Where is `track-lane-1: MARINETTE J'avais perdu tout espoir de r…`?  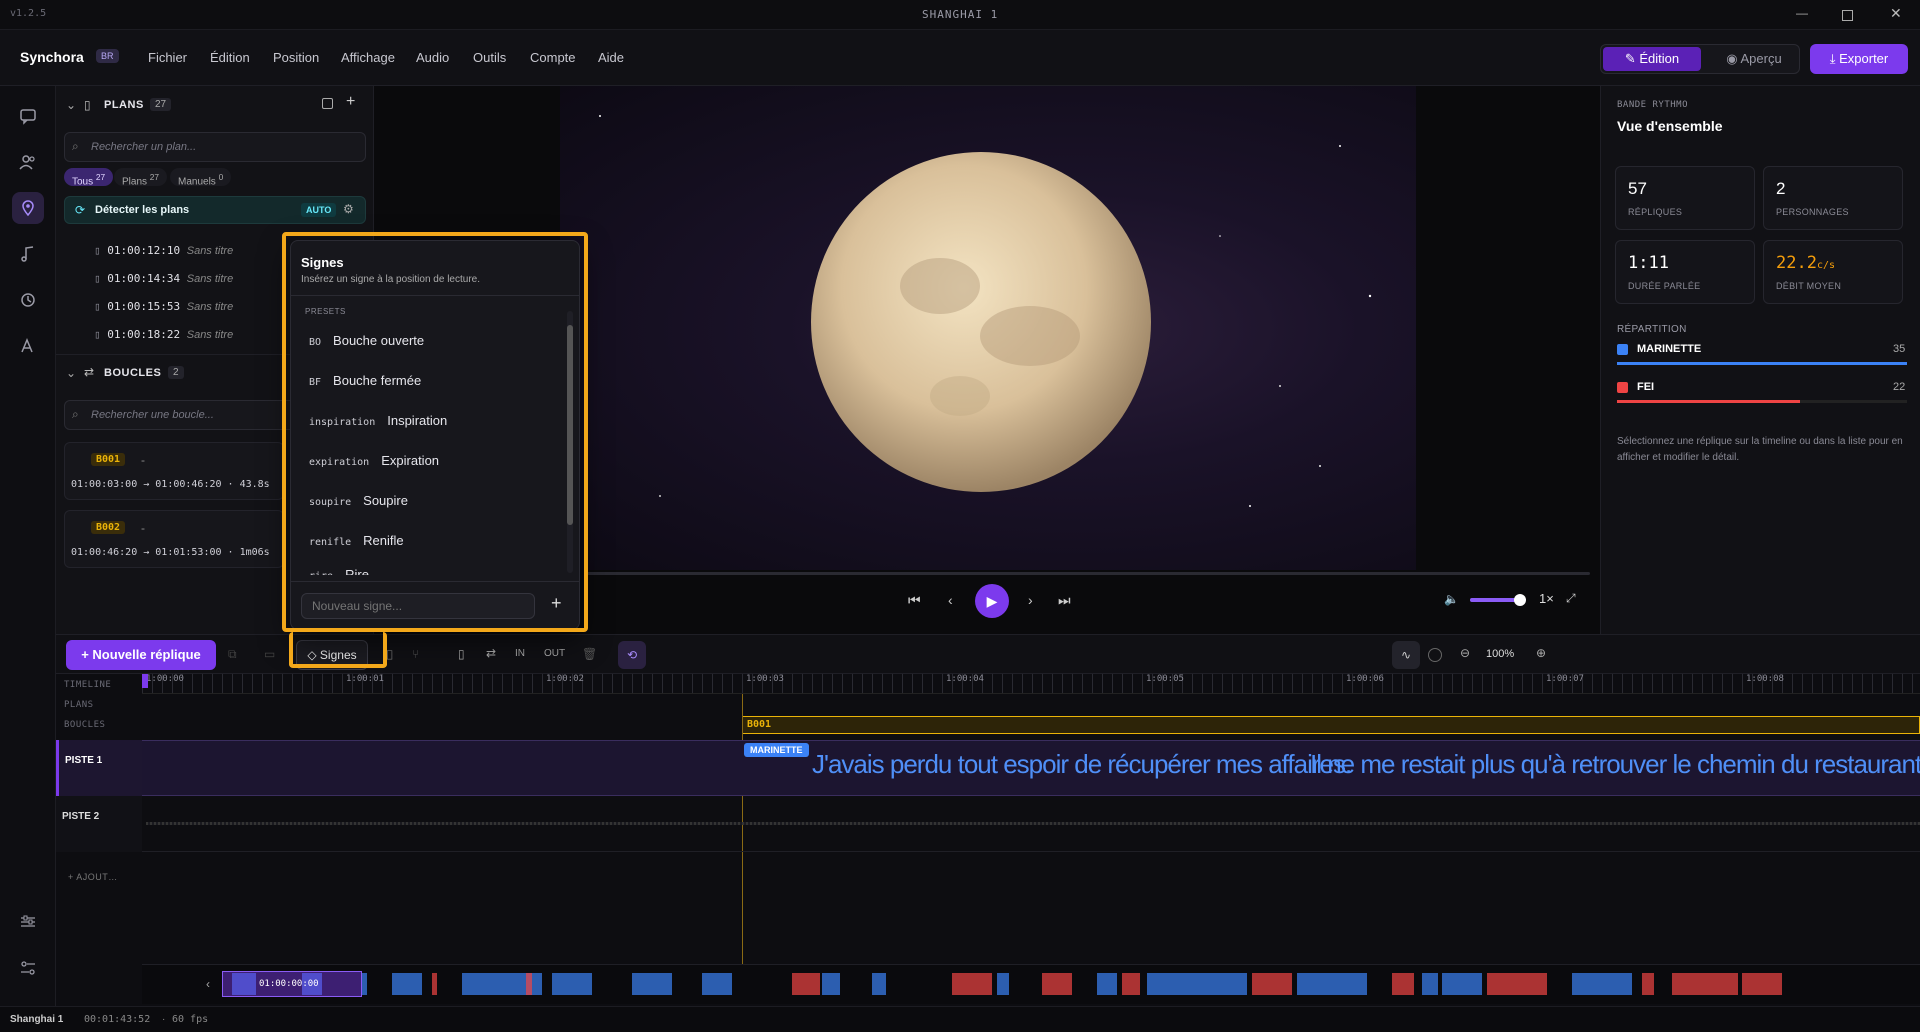
track-lane-1: MARINETTE J'avais perdu tout espoir de r… is located at coordinates (1031, 768).